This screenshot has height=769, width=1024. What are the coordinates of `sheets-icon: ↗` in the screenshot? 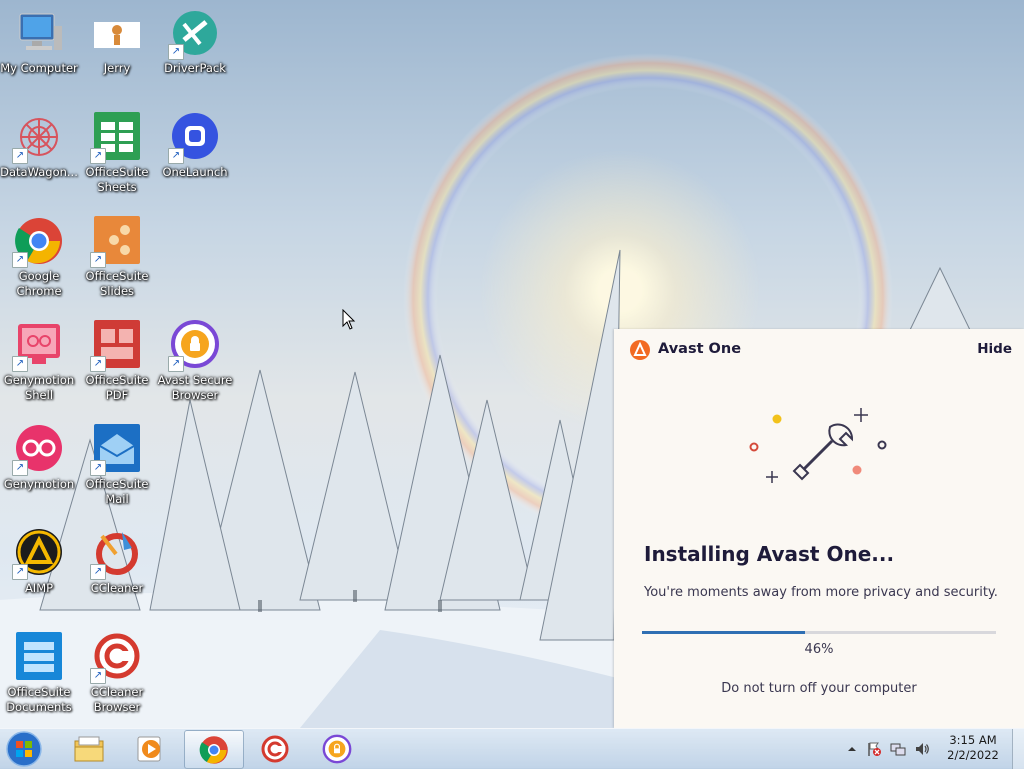 It's located at (116, 138).